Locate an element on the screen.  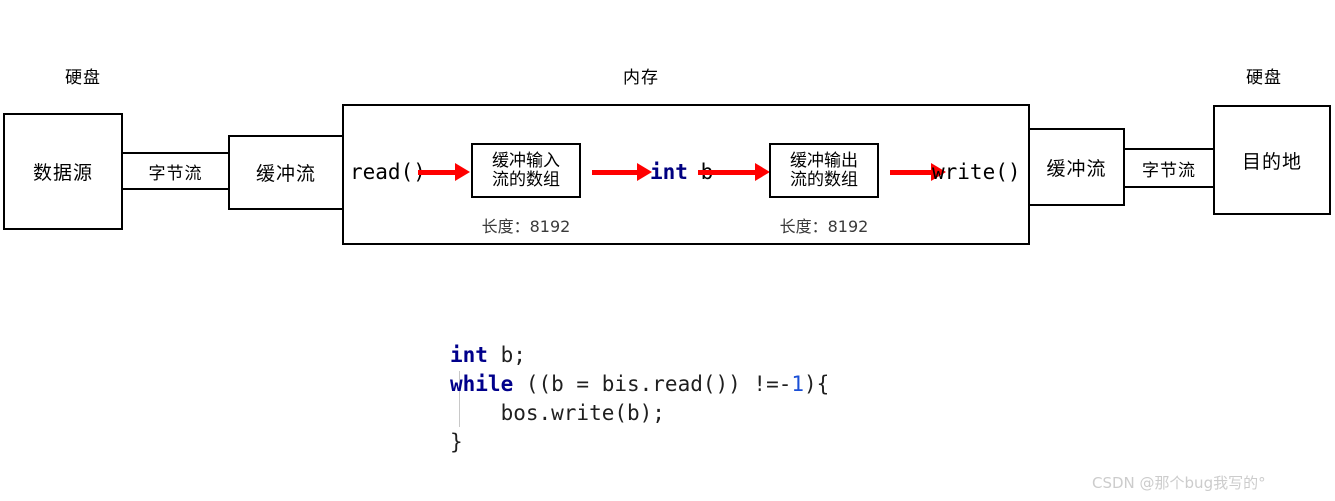
output-buffer-array-line1: 缓冲输出 is located at coordinates (824, 161).